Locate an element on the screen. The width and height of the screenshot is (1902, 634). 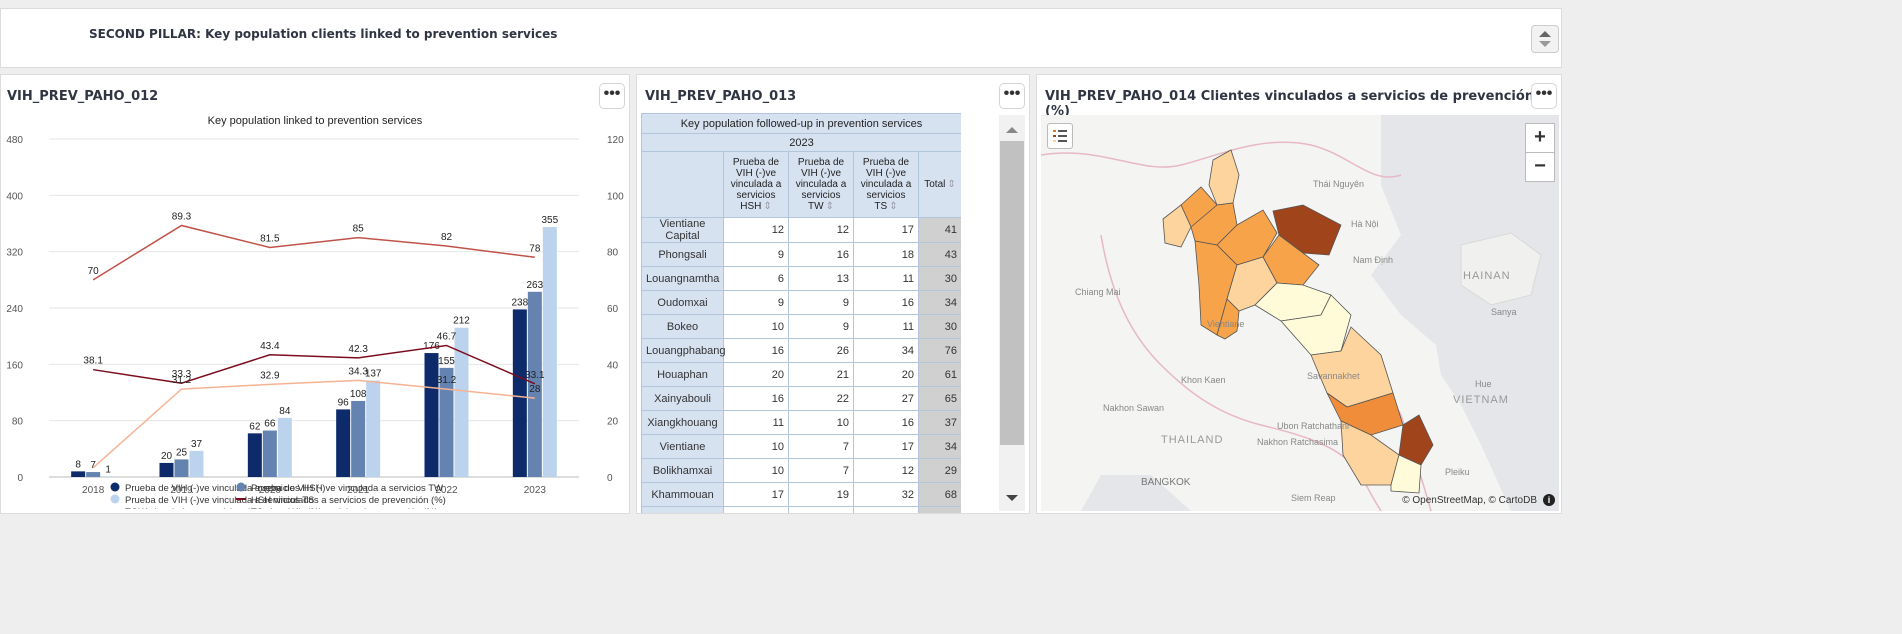
cell-total: 125 is located at coordinates (939, 509).